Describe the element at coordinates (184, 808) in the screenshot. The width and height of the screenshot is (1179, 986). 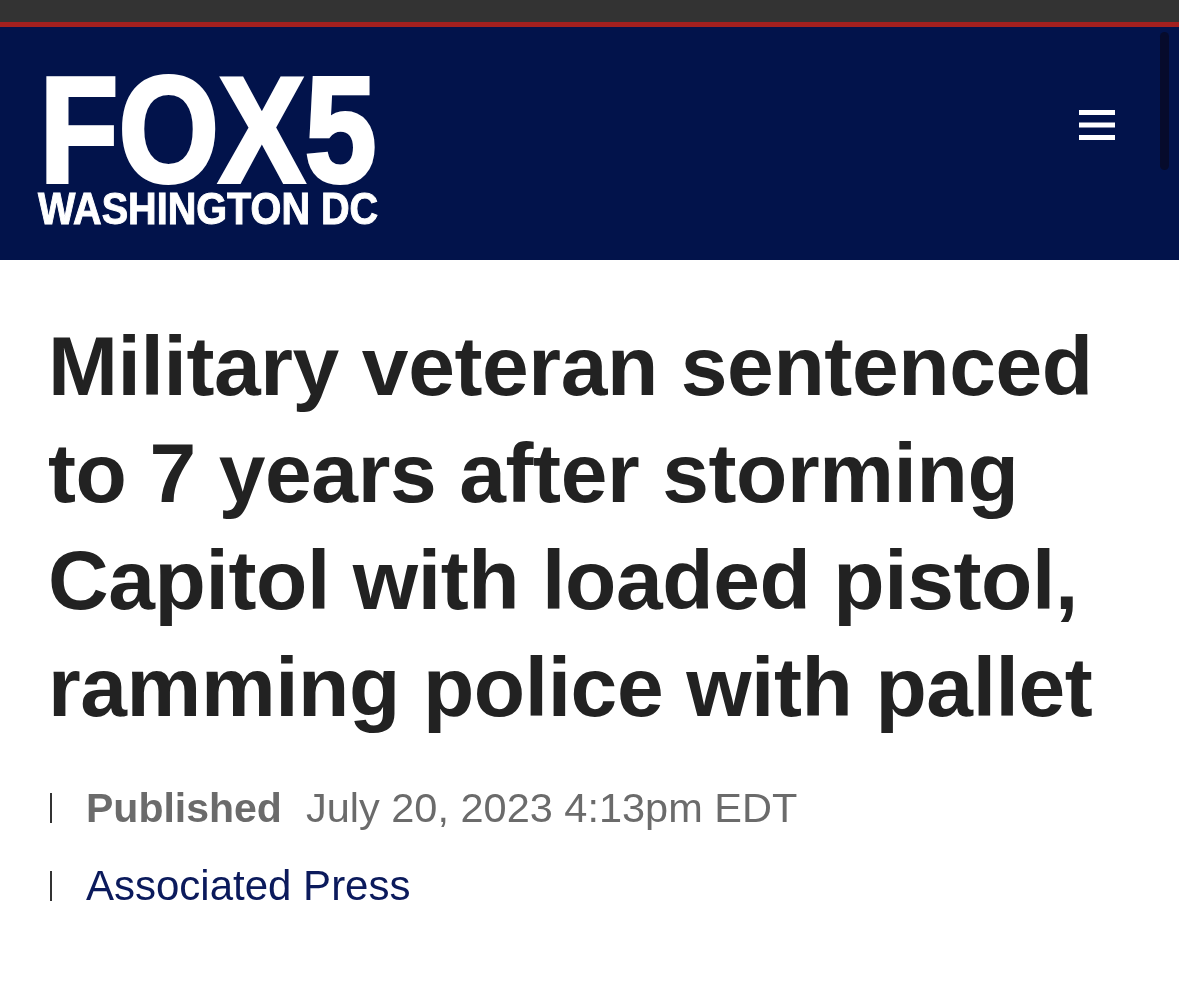
I see `published-label: Published` at that location.